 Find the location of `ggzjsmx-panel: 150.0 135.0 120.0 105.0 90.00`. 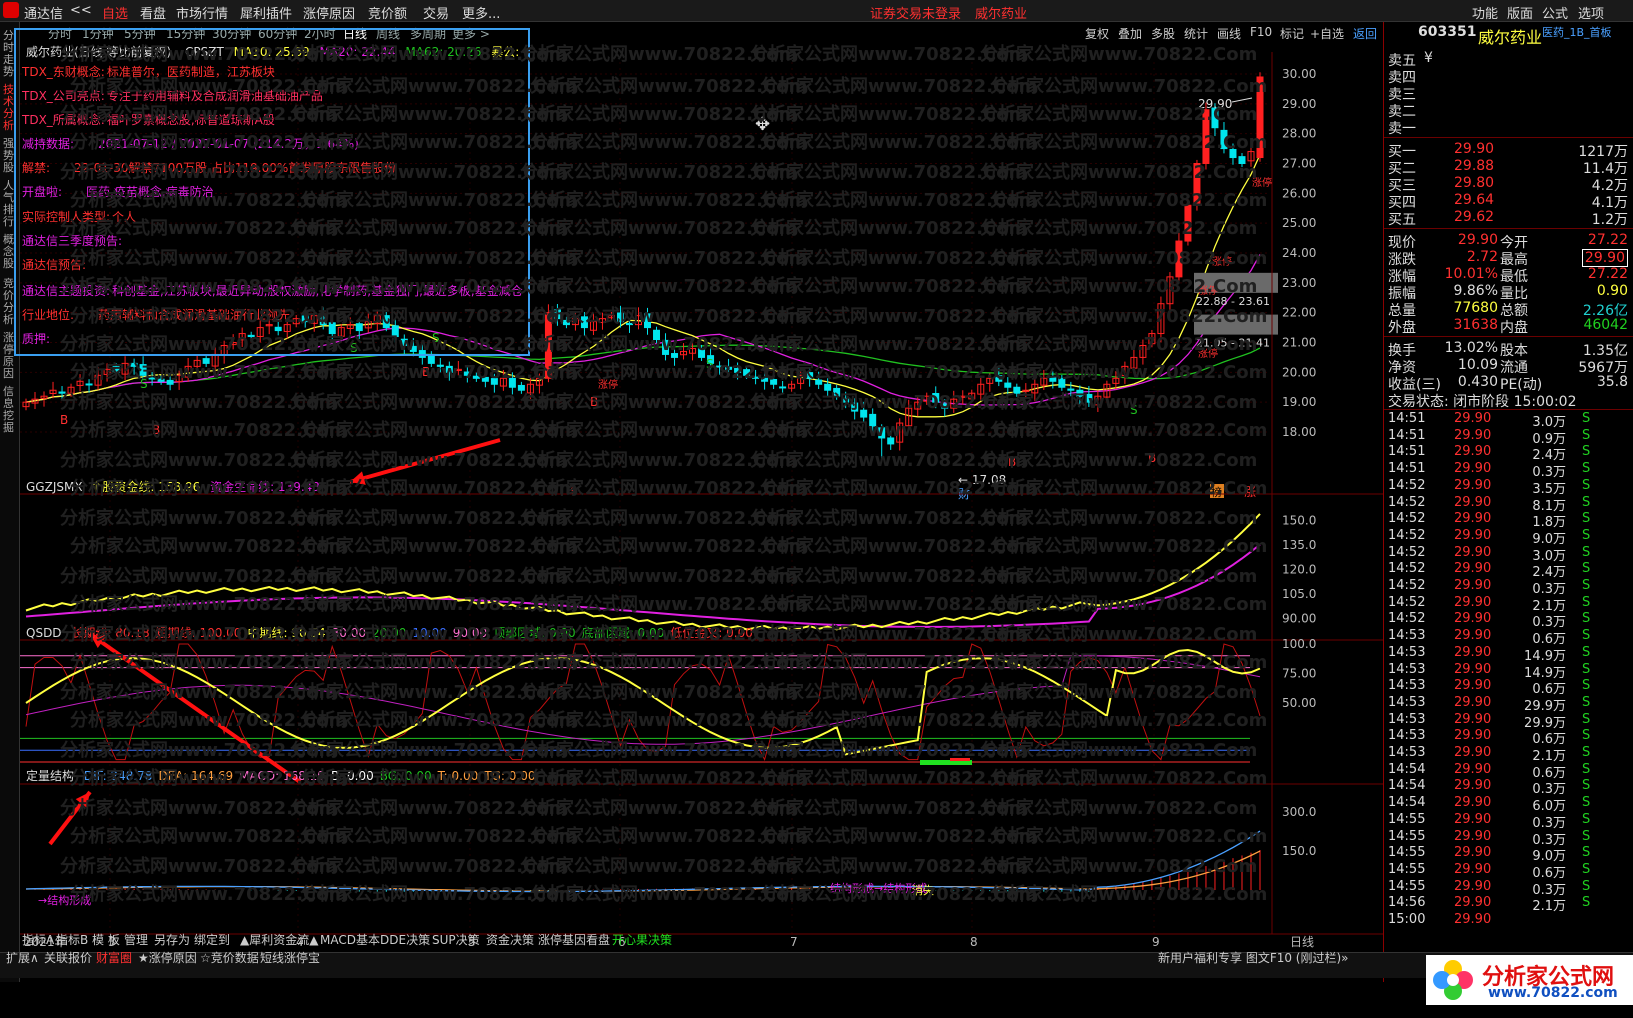

ggzjsmx-panel: 150.0 135.0 120.0 105.0 90.00 is located at coordinates (670, 572).